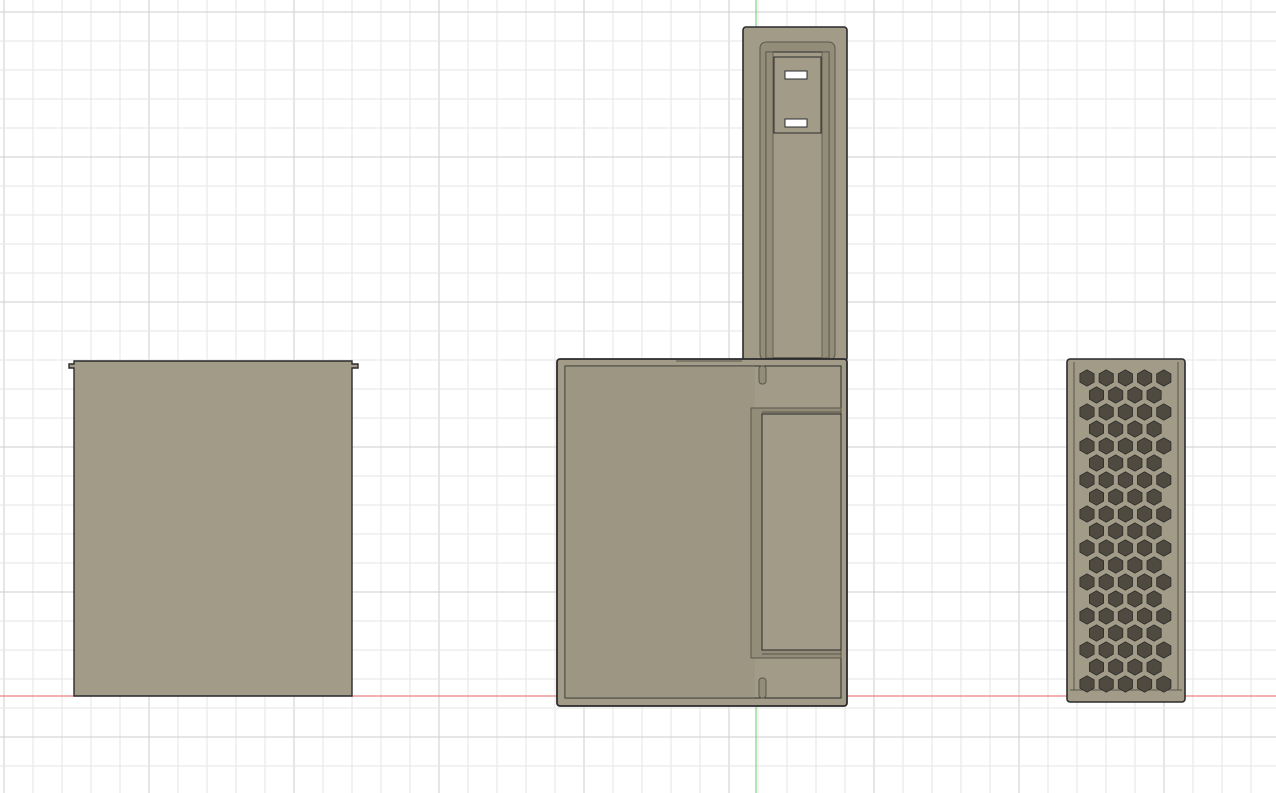 The image size is (1276, 793). Describe the element at coordinates (801, 532) in the screenshot. I see `side-compartment-inner` at that location.